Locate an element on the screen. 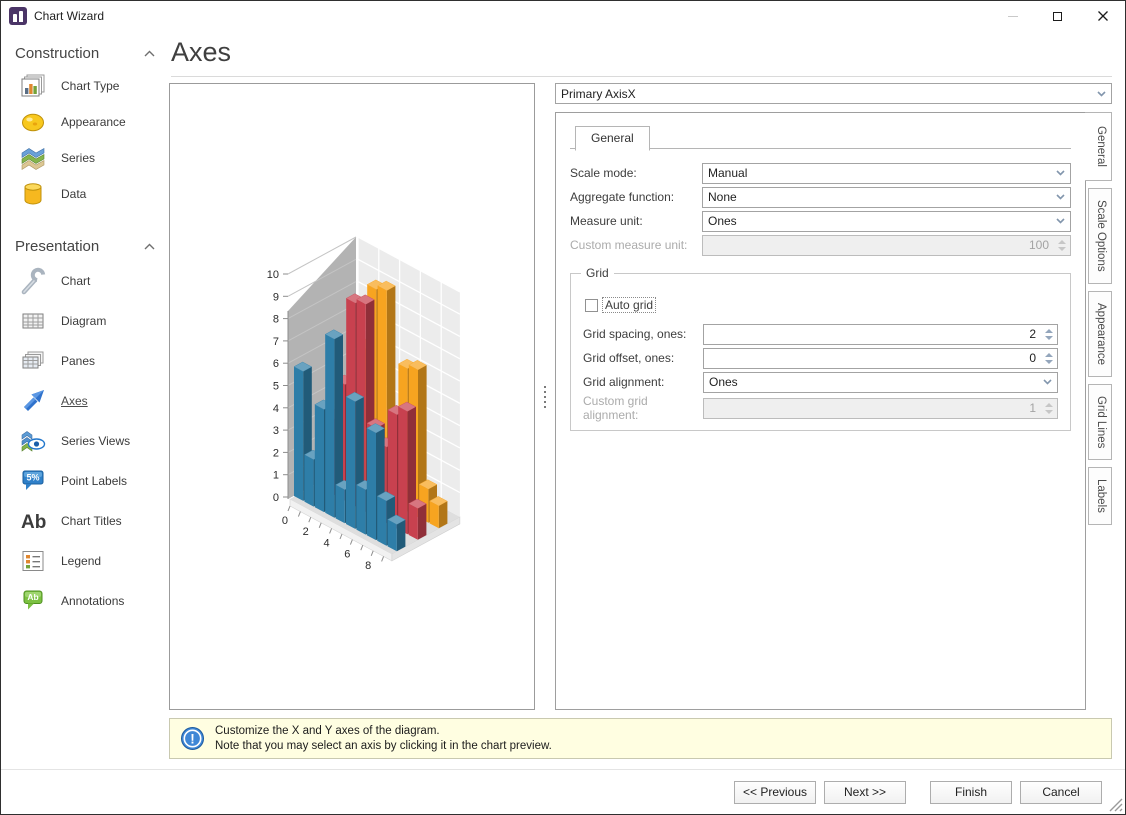  section-label: Construction is located at coordinates (57, 53).